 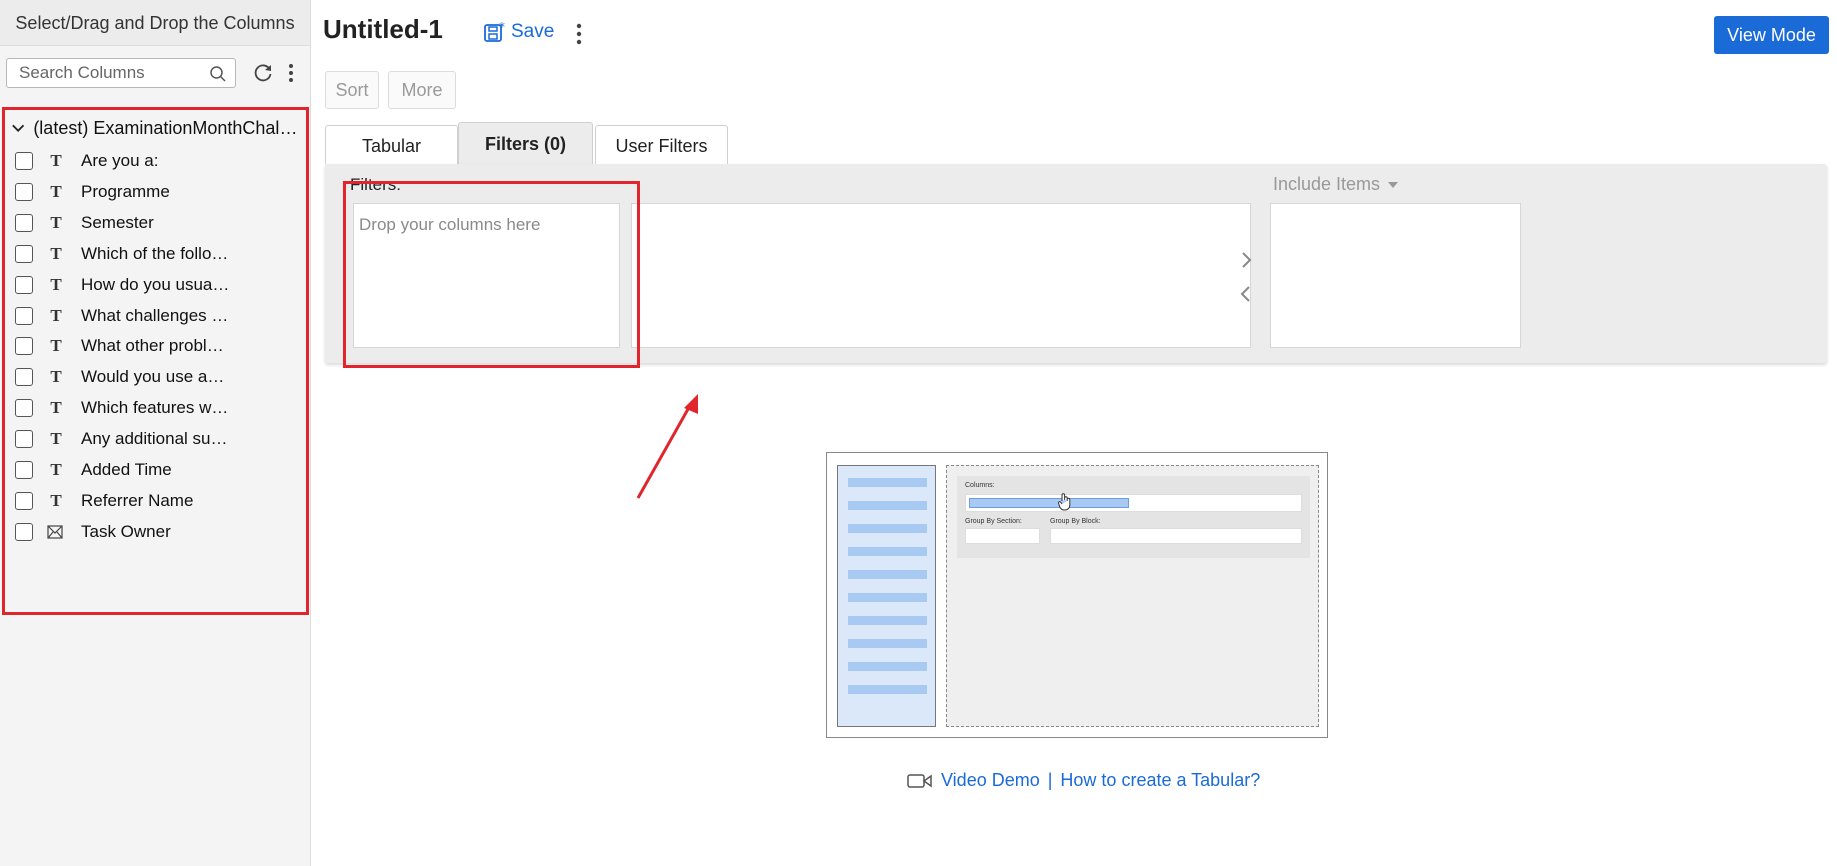 I want to click on refresh-icon, so click(x=263, y=73).